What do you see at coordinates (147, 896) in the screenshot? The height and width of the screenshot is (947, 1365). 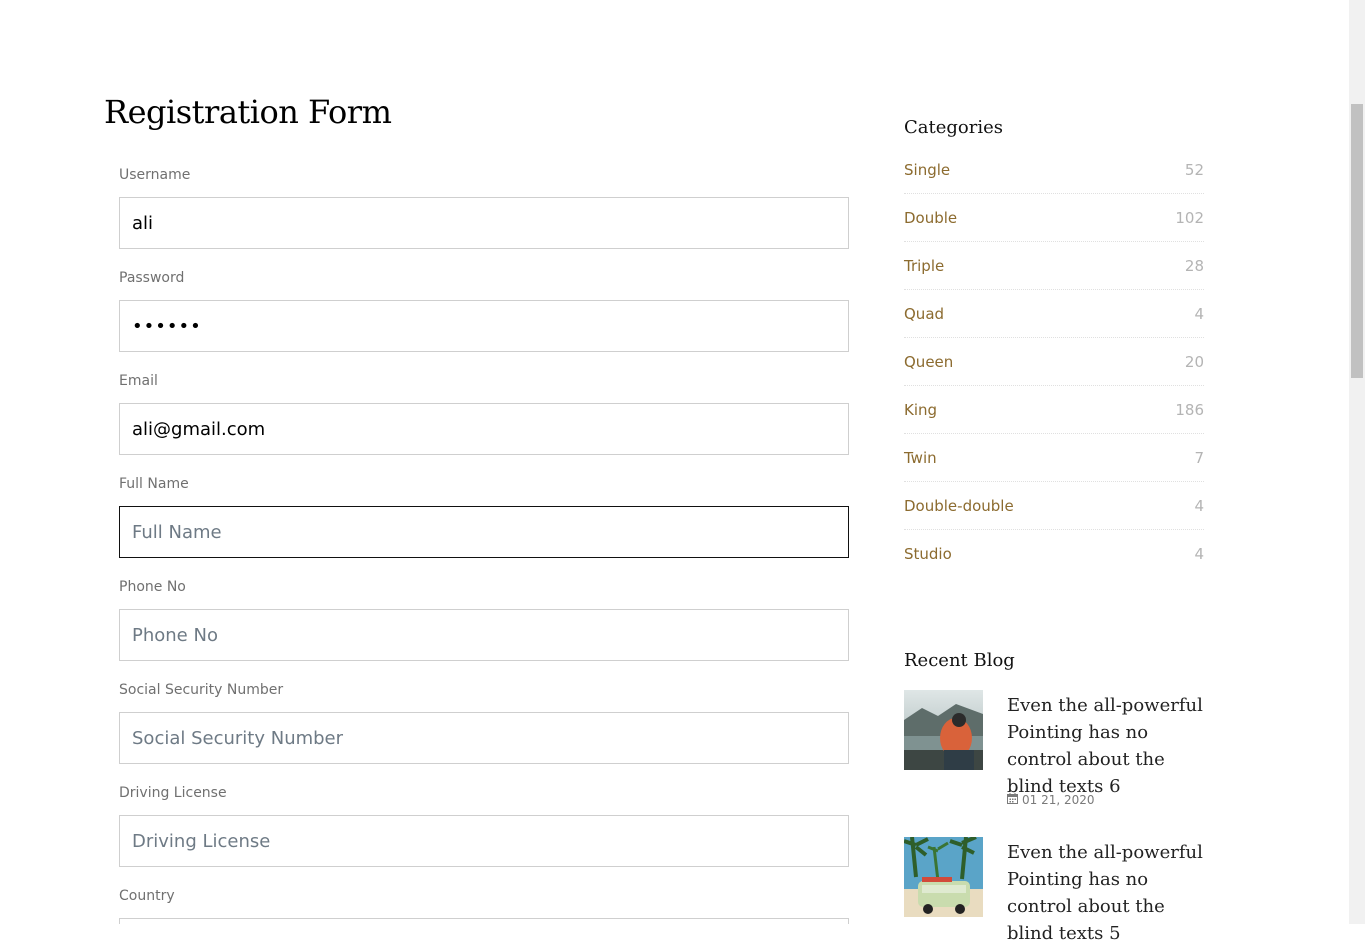 I see `country-label: Country` at bounding box center [147, 896].